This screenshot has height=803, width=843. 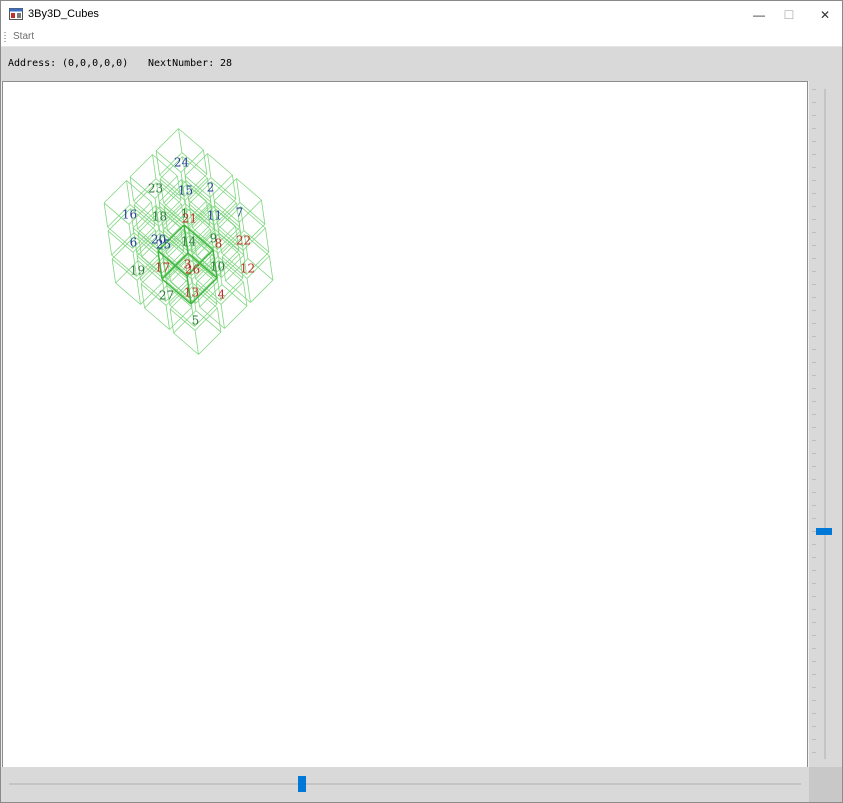 I want to click on cell-number: 11, so click(x=214, y=216).